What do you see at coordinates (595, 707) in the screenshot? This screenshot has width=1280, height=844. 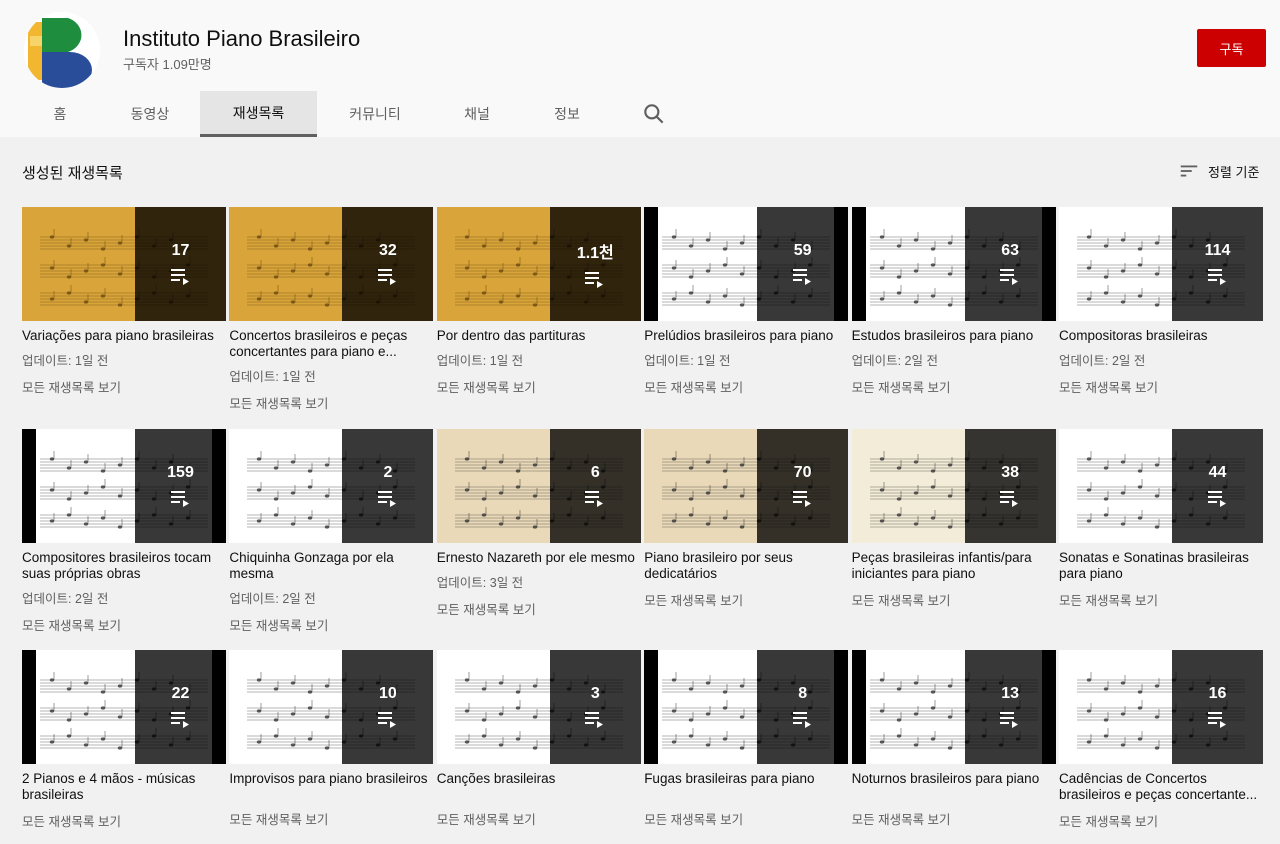 I see `playlist-count-overlay: 3` at bounding box center [595, 707].